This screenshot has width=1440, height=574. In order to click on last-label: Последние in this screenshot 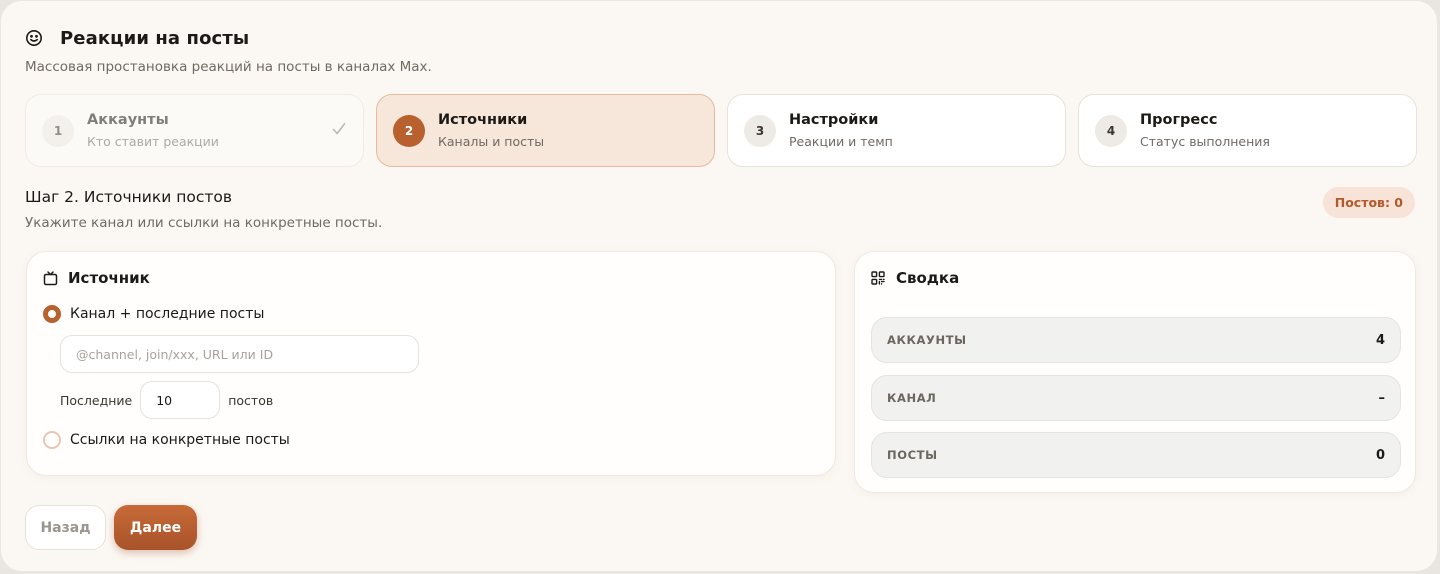, I will do `click(96, 400)`.